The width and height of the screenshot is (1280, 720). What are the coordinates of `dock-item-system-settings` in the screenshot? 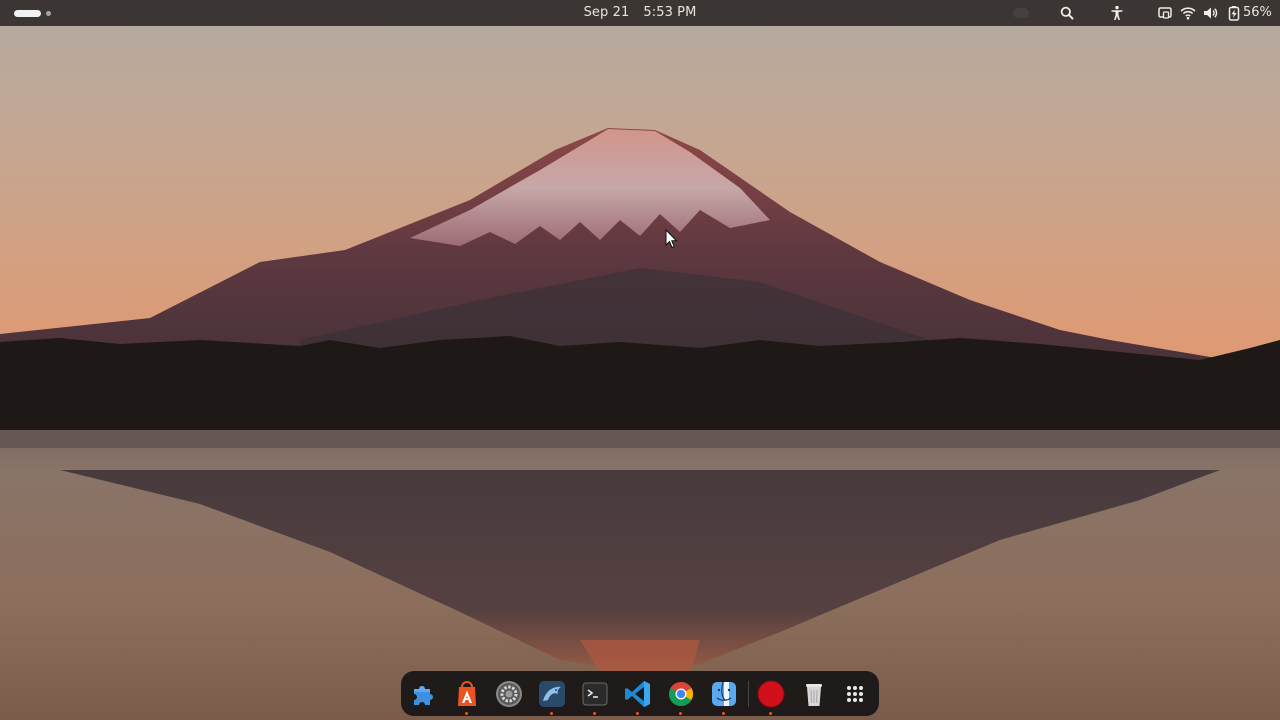 It's located at (509, 694).